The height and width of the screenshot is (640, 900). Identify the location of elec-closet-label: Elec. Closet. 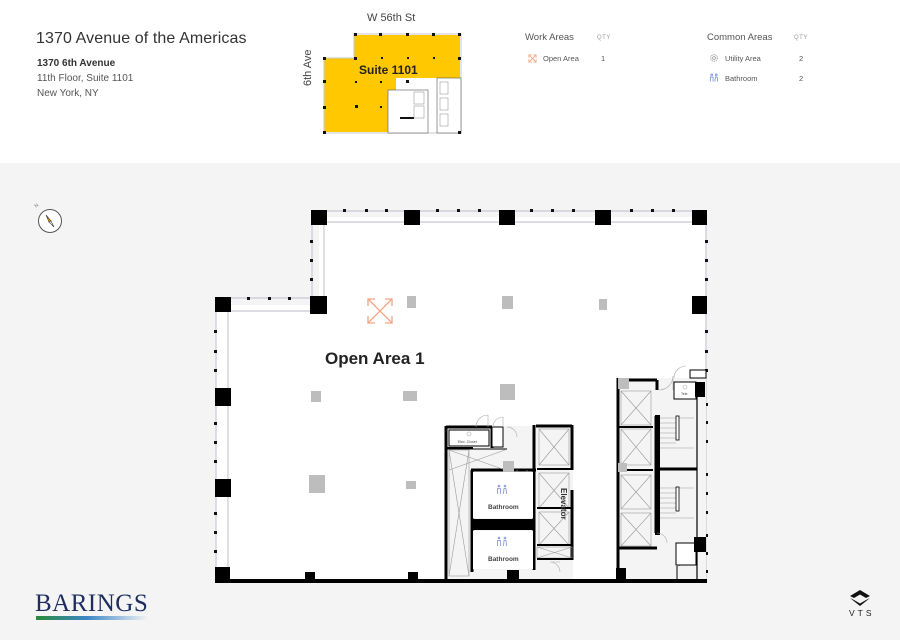
(467, 442).